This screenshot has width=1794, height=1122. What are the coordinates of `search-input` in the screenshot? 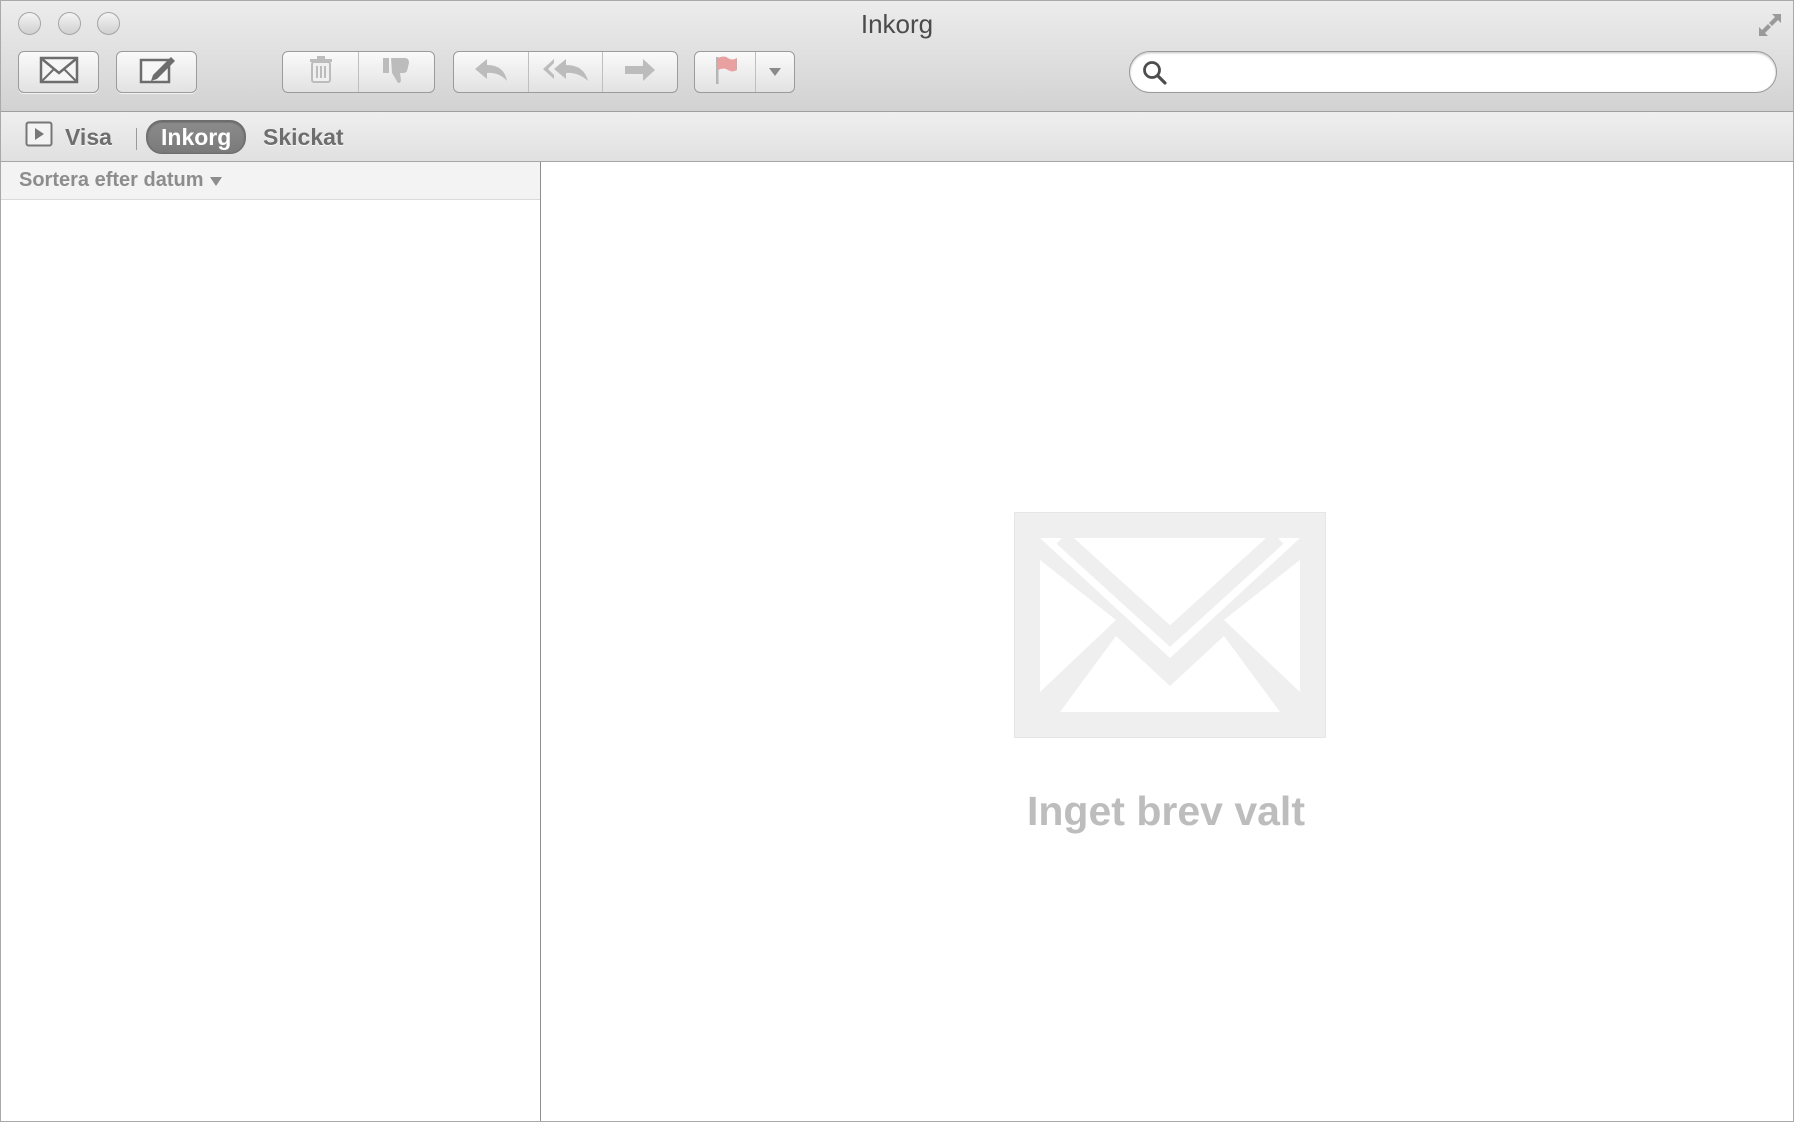 It's located at (1468, 73).